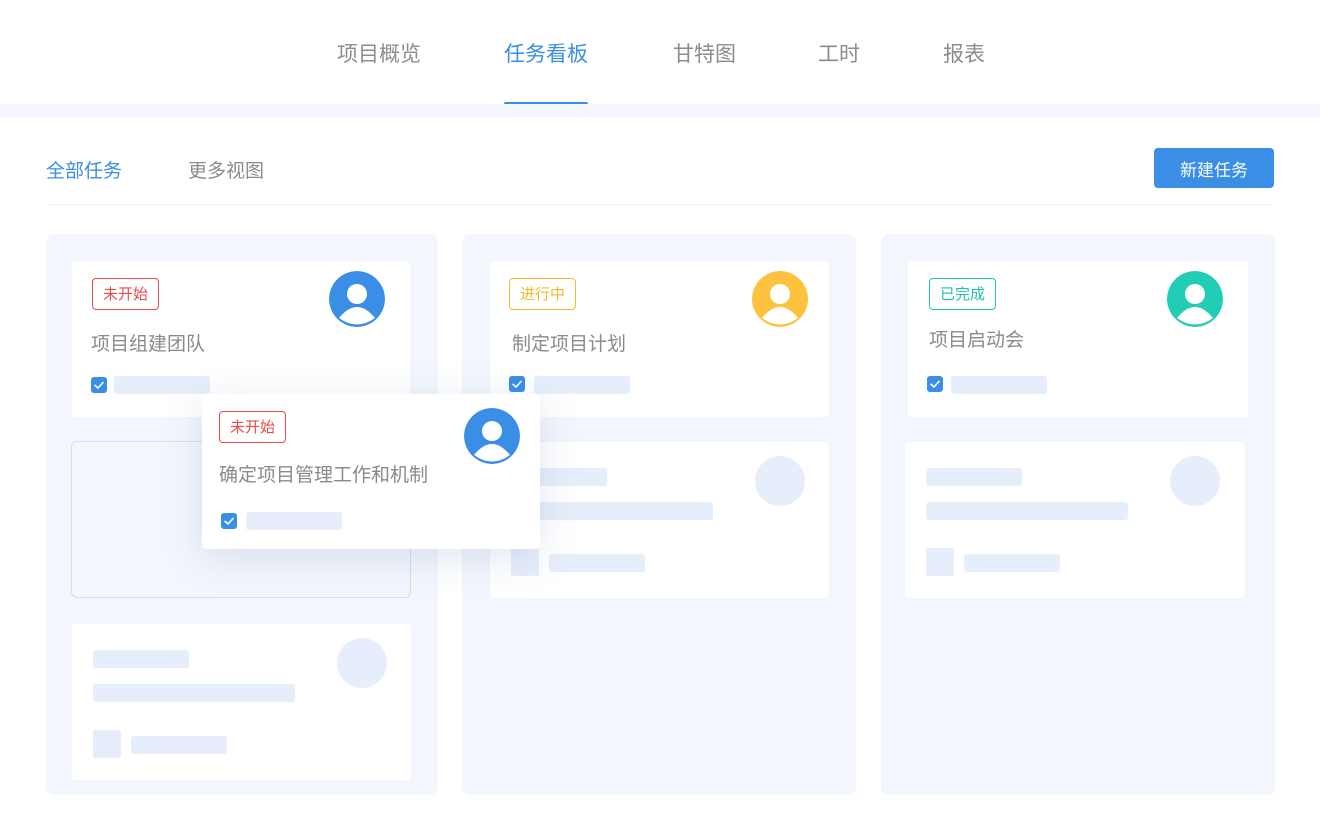 This screenshot has height=840, width=1320. I want to click on new-task-button: 新建任务, so click(1214, 168).